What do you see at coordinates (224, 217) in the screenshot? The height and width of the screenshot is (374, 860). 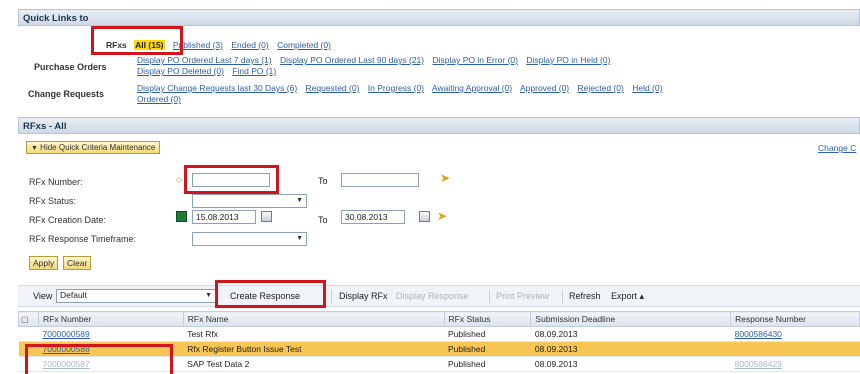 I see `creation-date-from-input` at bounding box center [224, 217].